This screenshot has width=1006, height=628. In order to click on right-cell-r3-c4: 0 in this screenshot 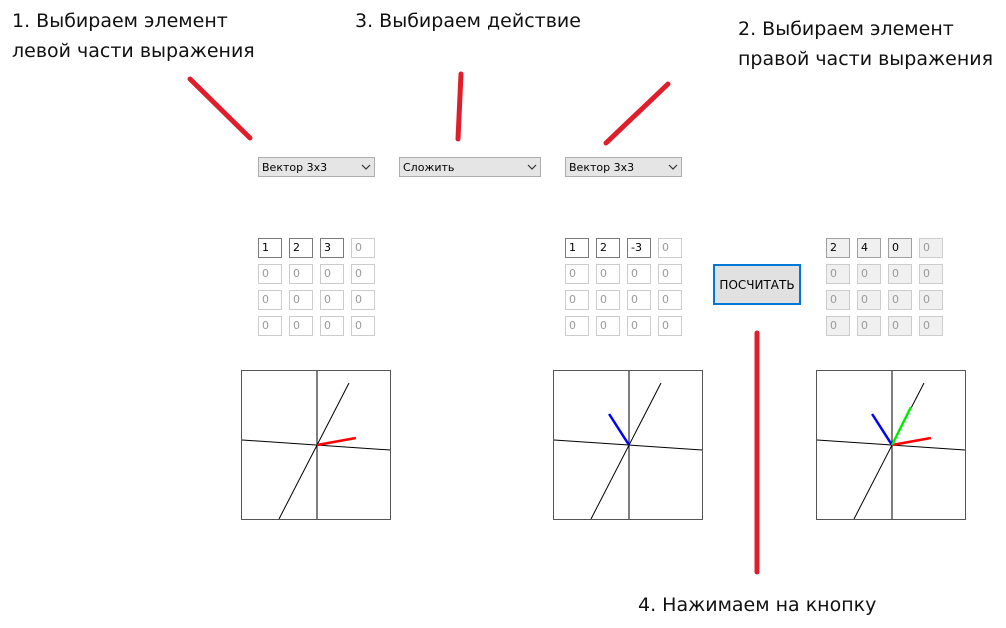, I will do `click(670, 300)`.